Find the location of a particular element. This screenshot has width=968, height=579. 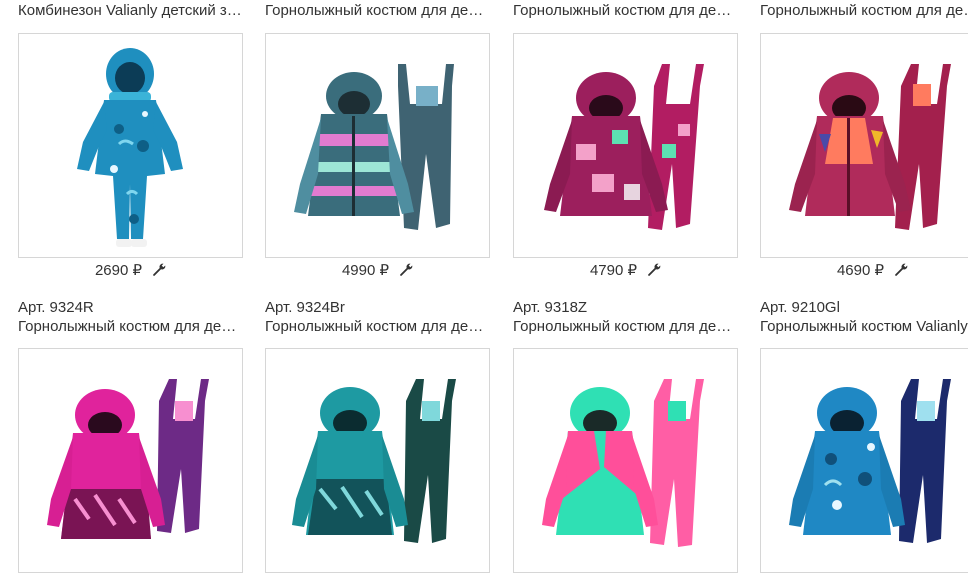

price: 4790 ₽ is located at coordinates (613, 270).